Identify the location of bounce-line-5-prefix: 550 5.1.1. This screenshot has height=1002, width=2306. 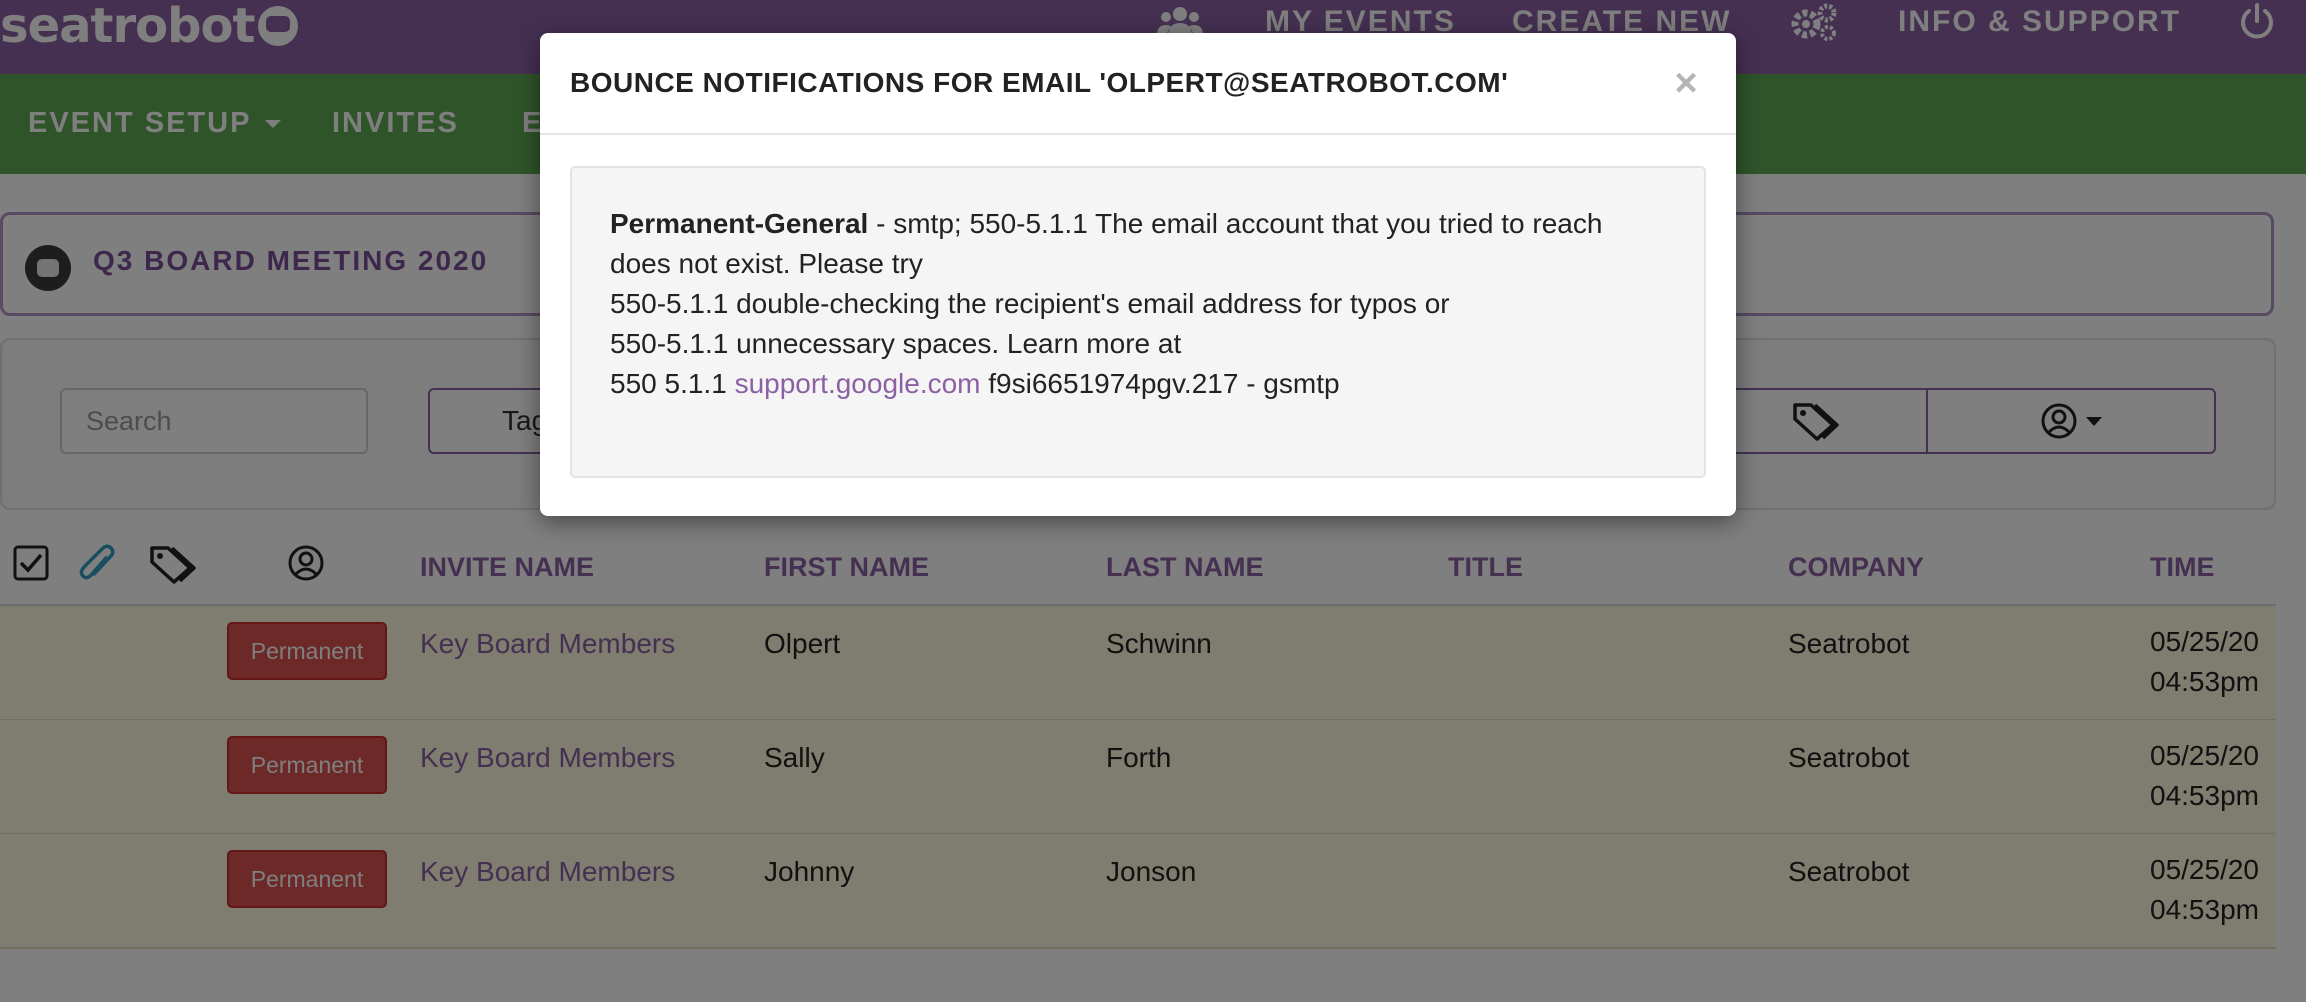
(672, 383).